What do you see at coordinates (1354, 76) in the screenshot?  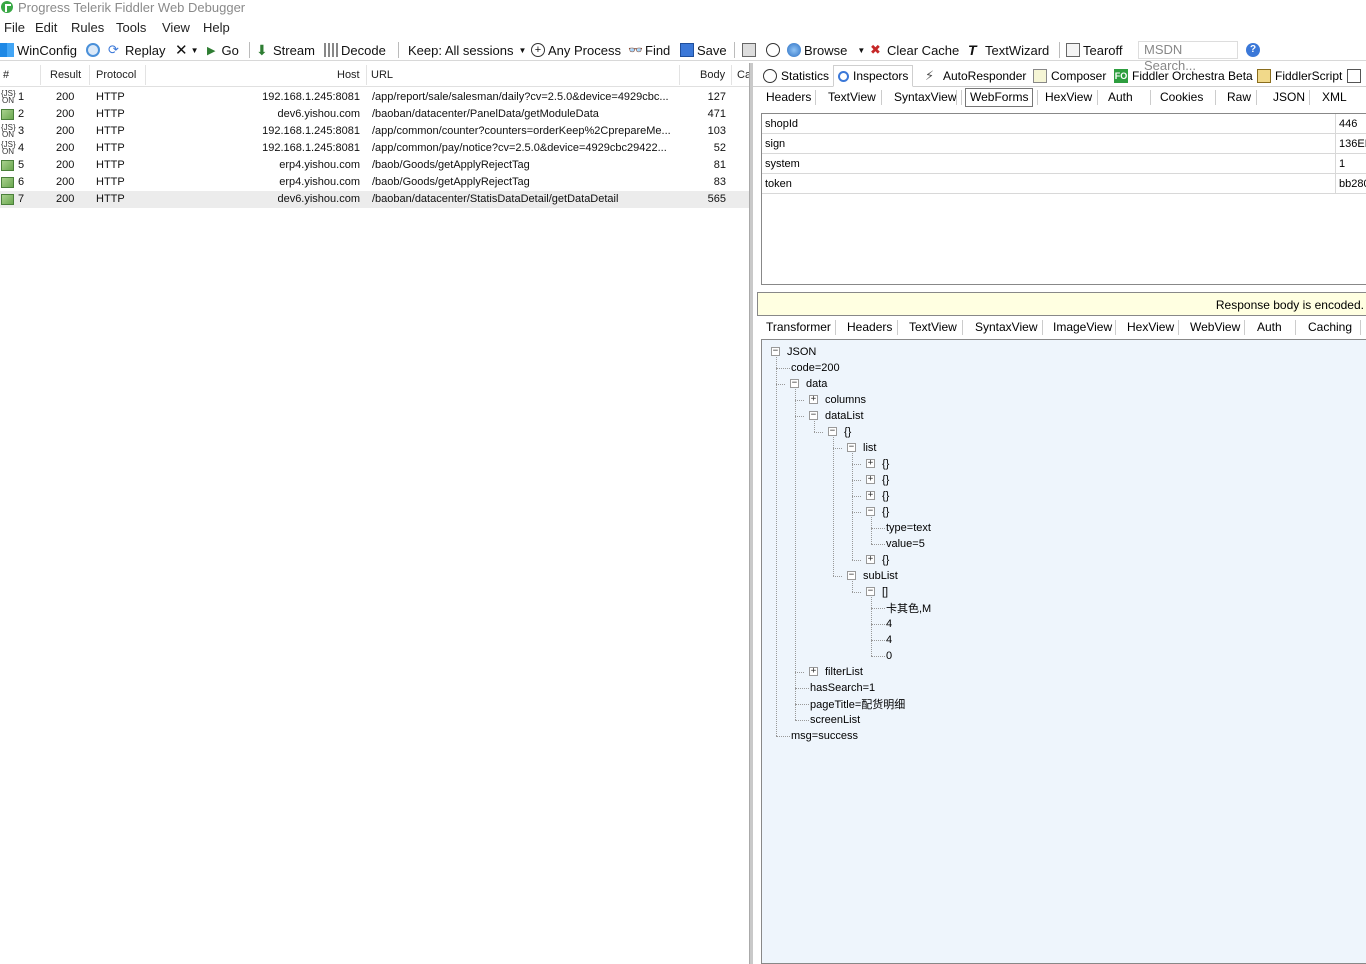 I see `tab-log` at bounding box center [1354, 76].